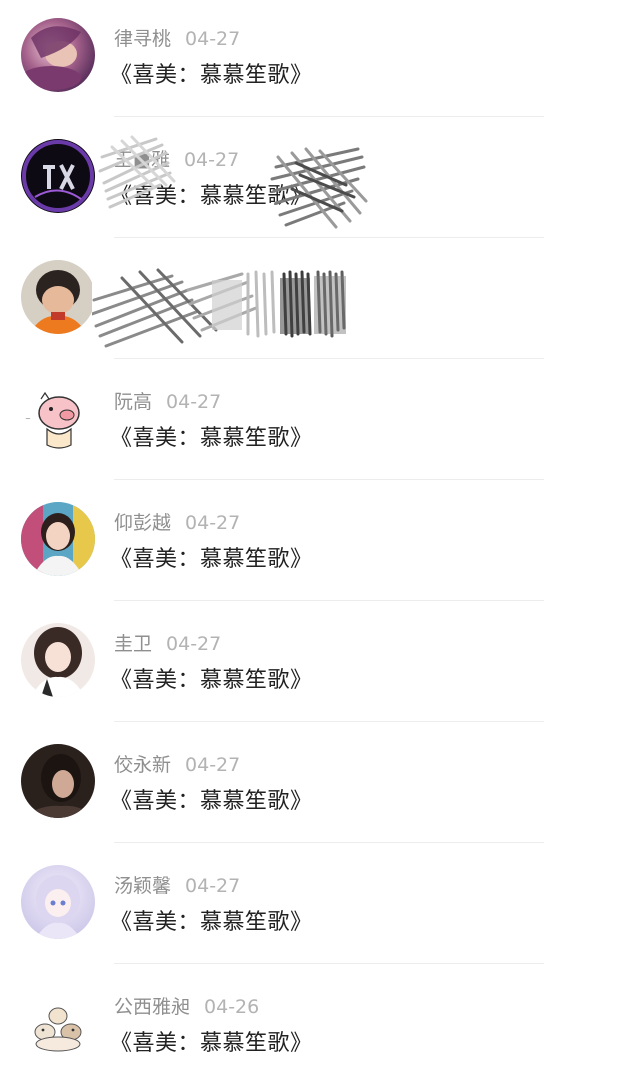 The image size is (640, 1074). I want to click on girl-selfie-avatar-icon, so click(58, 660).